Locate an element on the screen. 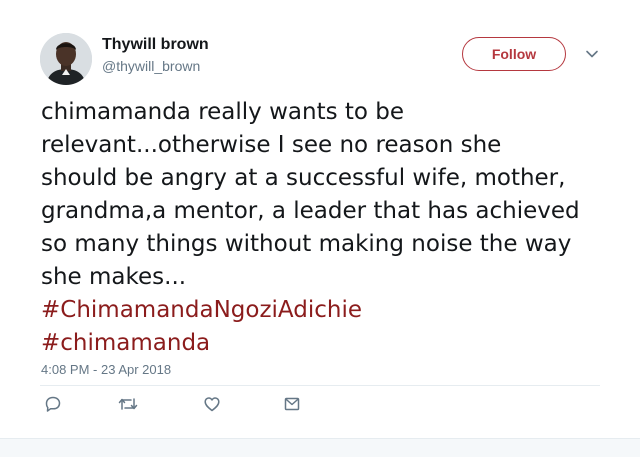 This screenshot has width=640, height=457. retweet-icon is located at coordinates (128, 404).